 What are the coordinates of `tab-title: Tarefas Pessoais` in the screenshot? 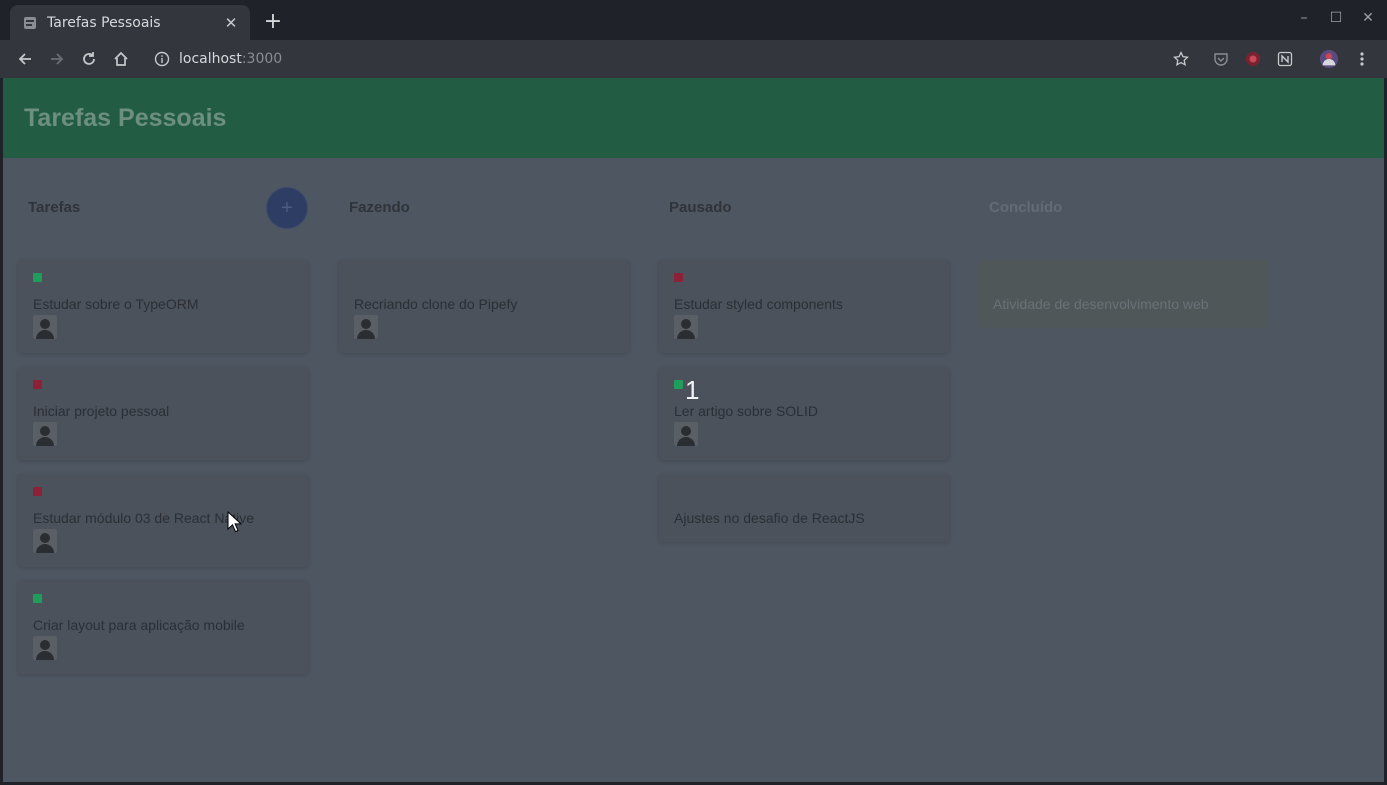 It's located at (104, 22).